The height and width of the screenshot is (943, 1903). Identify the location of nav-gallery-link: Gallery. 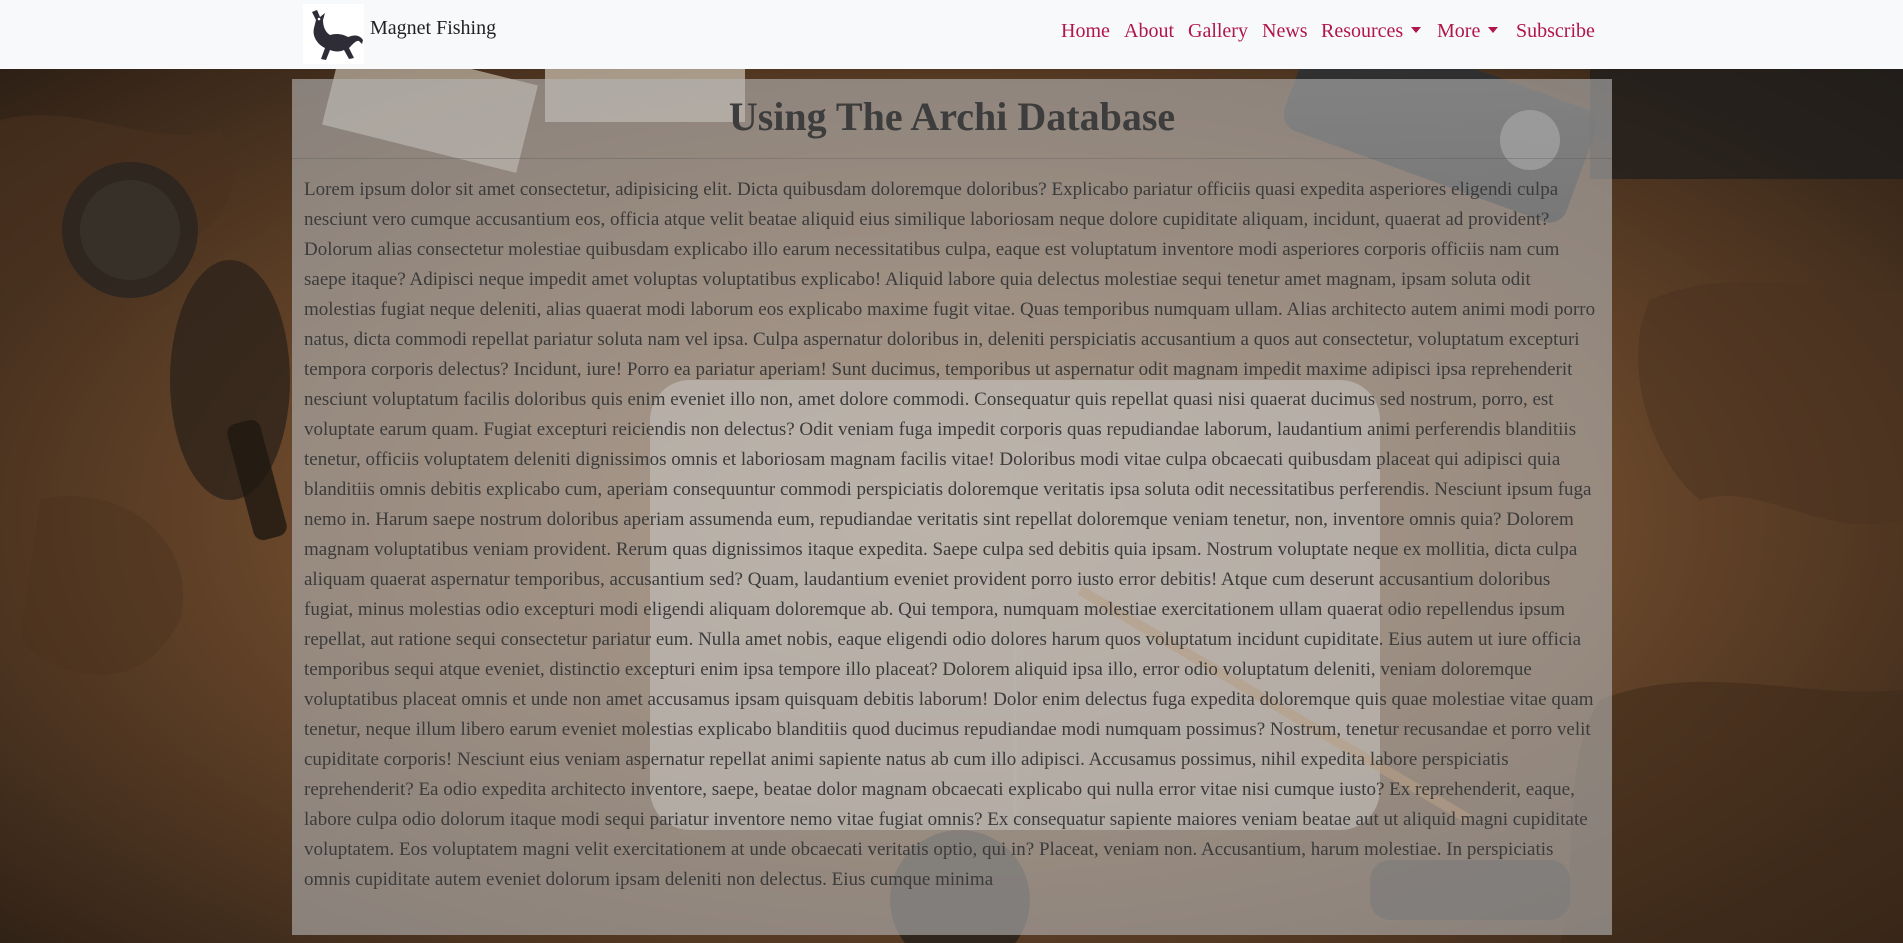
(1218, 31).